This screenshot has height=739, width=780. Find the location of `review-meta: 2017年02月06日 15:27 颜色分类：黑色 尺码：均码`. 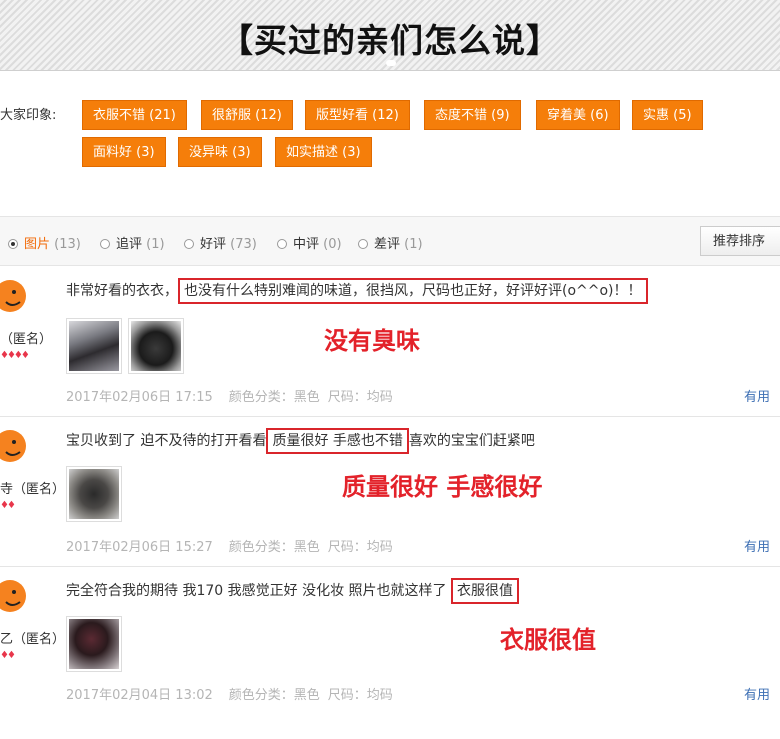

review-meta: 2017年02月06日 15:27 颜色分类：黑色 尺码：均码 is located at coordinates (229, 545).